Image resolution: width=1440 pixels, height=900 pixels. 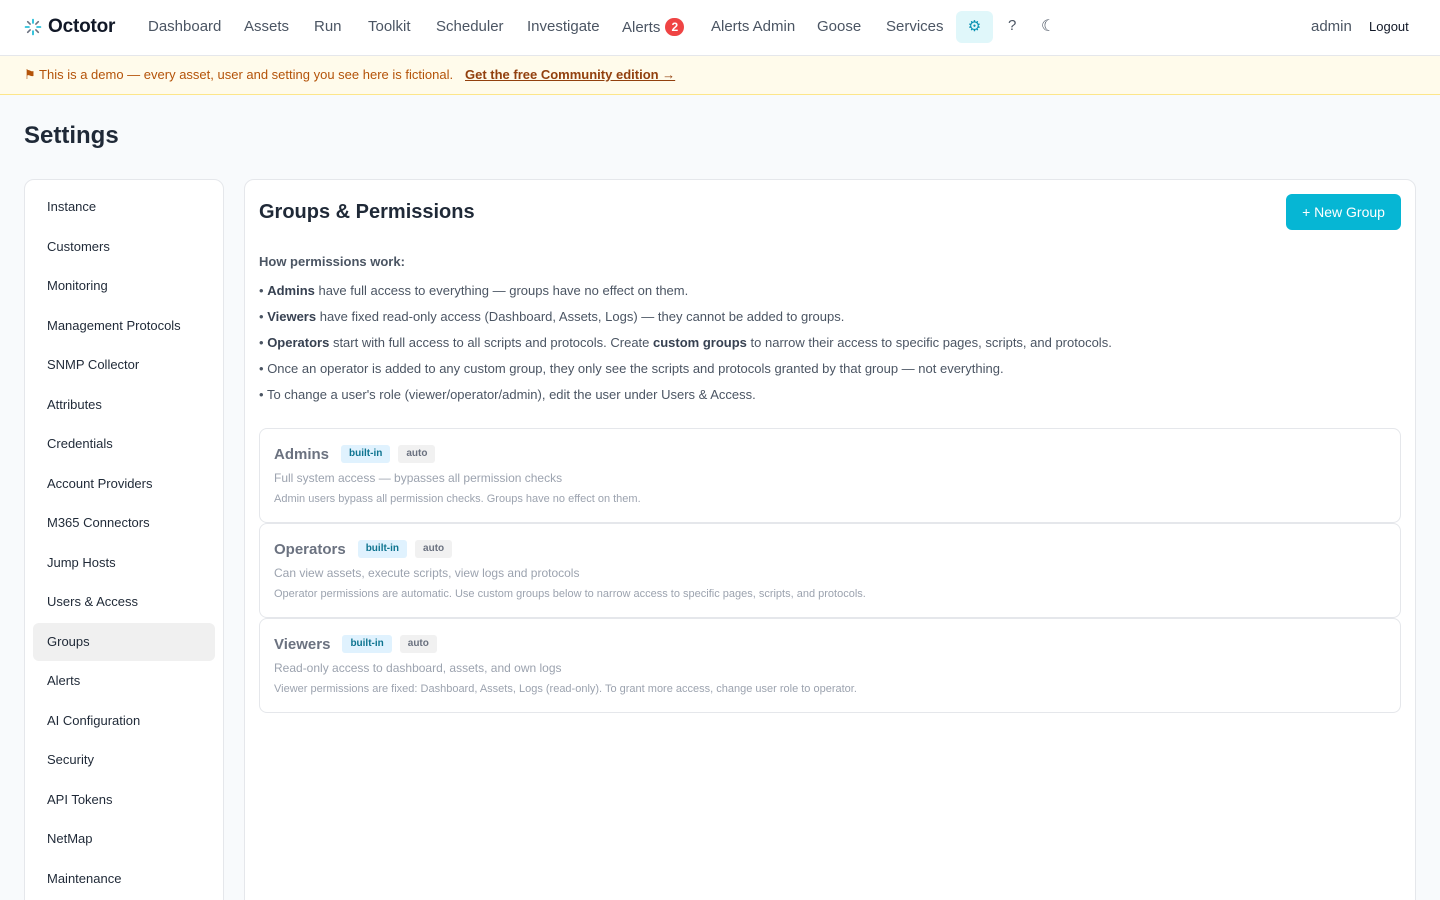 What do you see at coordinates (124, 405) in the screenshot?
I see `sidebar-item-attributes: Attributes` at bounding box center [124, 405].